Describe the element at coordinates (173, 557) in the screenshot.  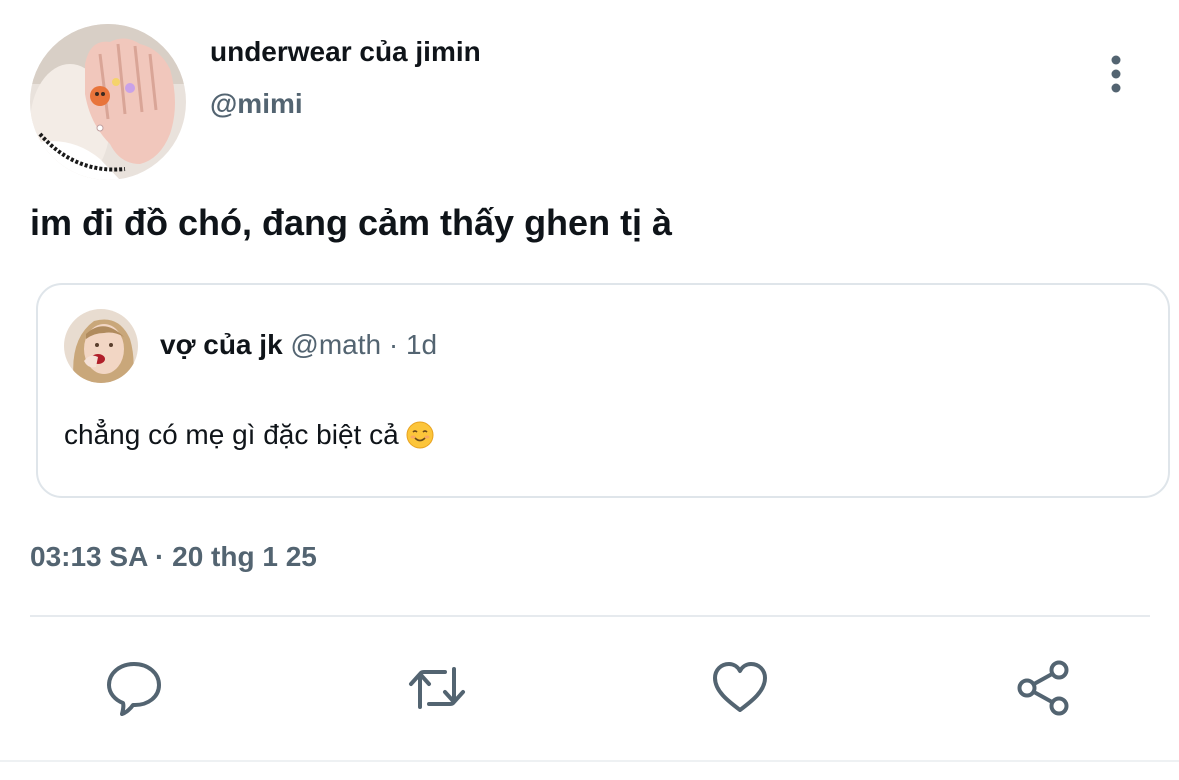
I see `tweet-timestamp: 03:13 SA · 20 thg 1 25` at that location.